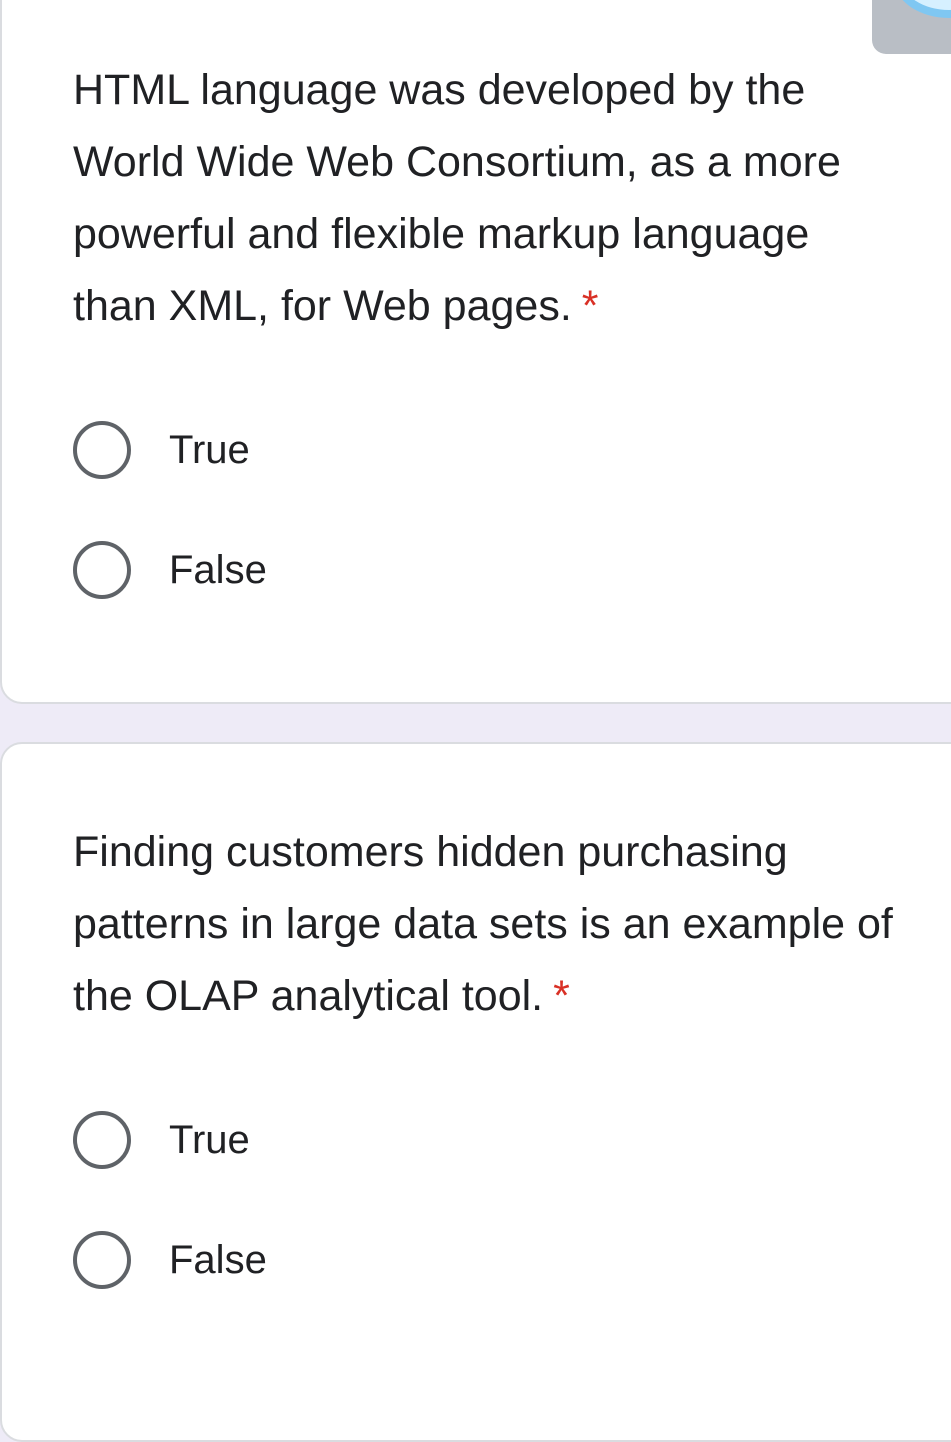 This screenshot has width=951, height=1442. Describe the element at coordinates (161, 1140) in the screenshot. I see `q2-option-true: True` at that location.